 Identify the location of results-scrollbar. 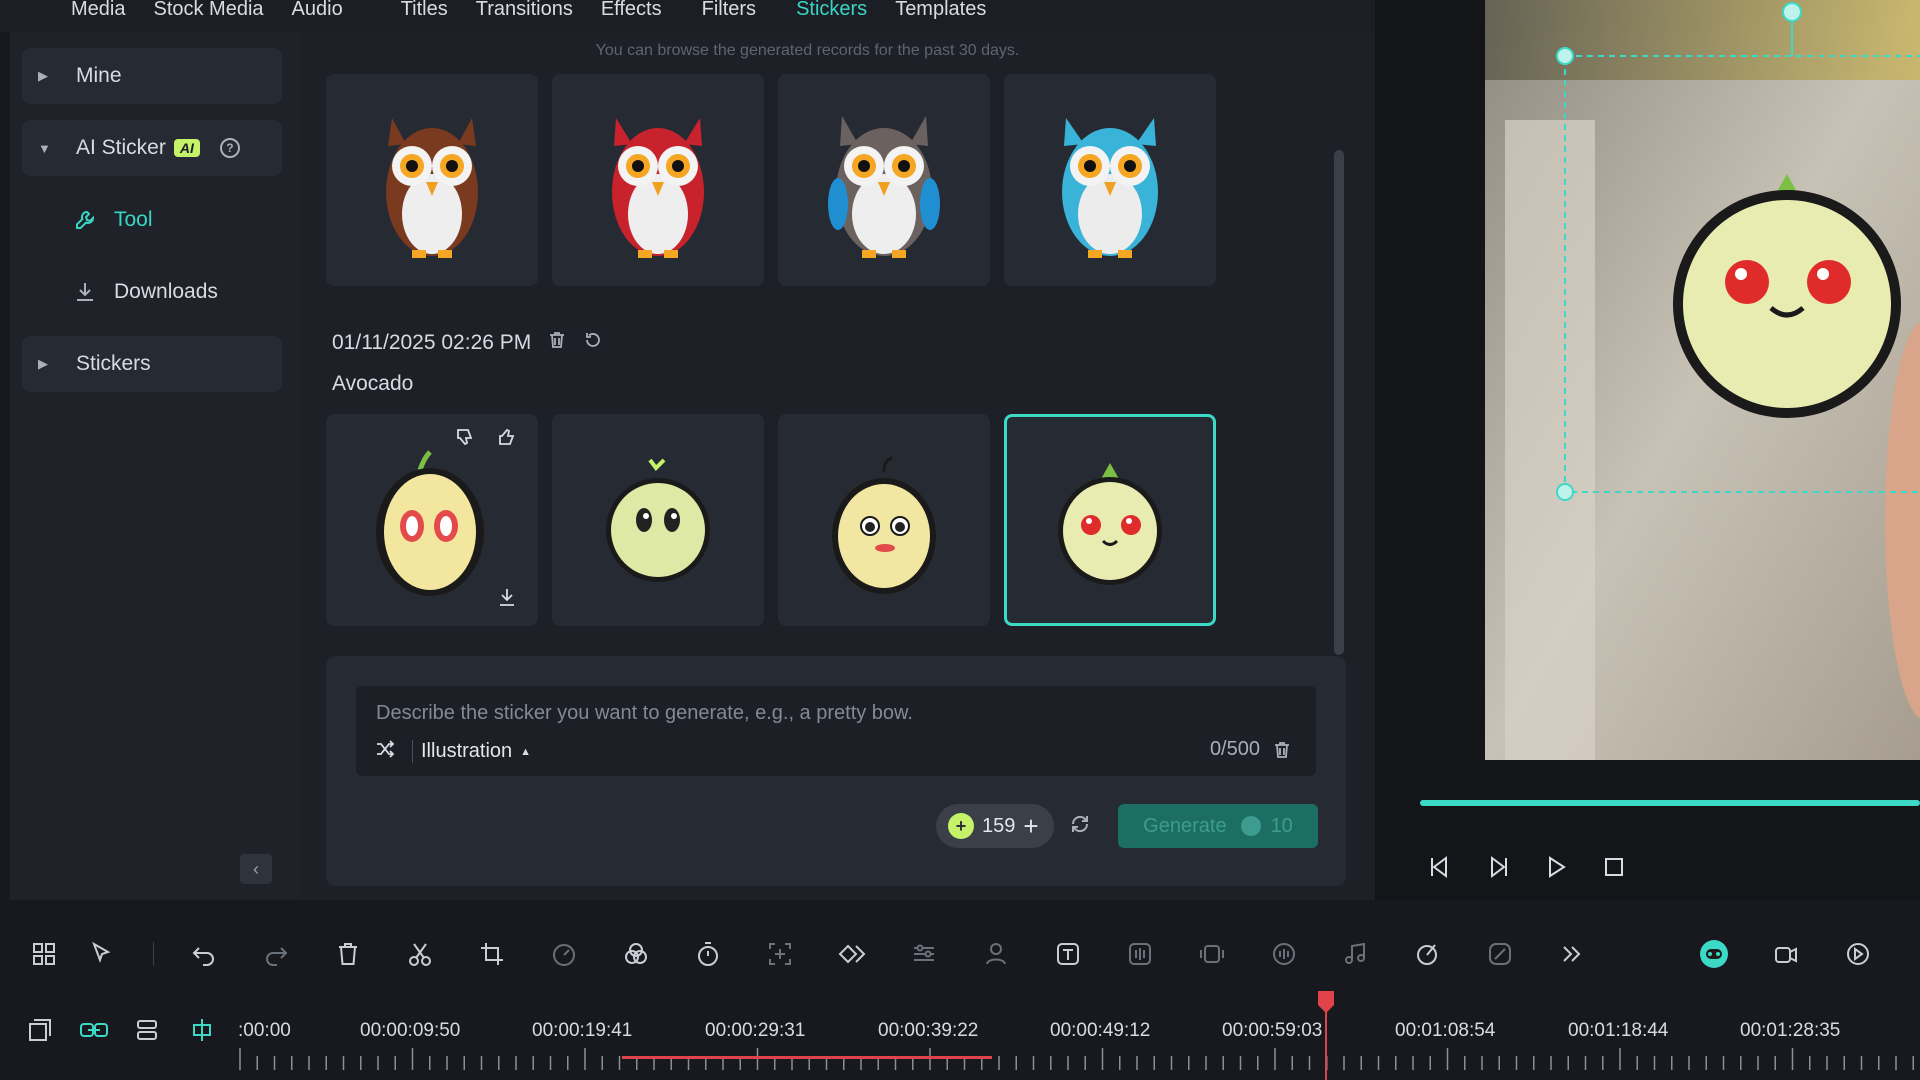
(1339, 402).